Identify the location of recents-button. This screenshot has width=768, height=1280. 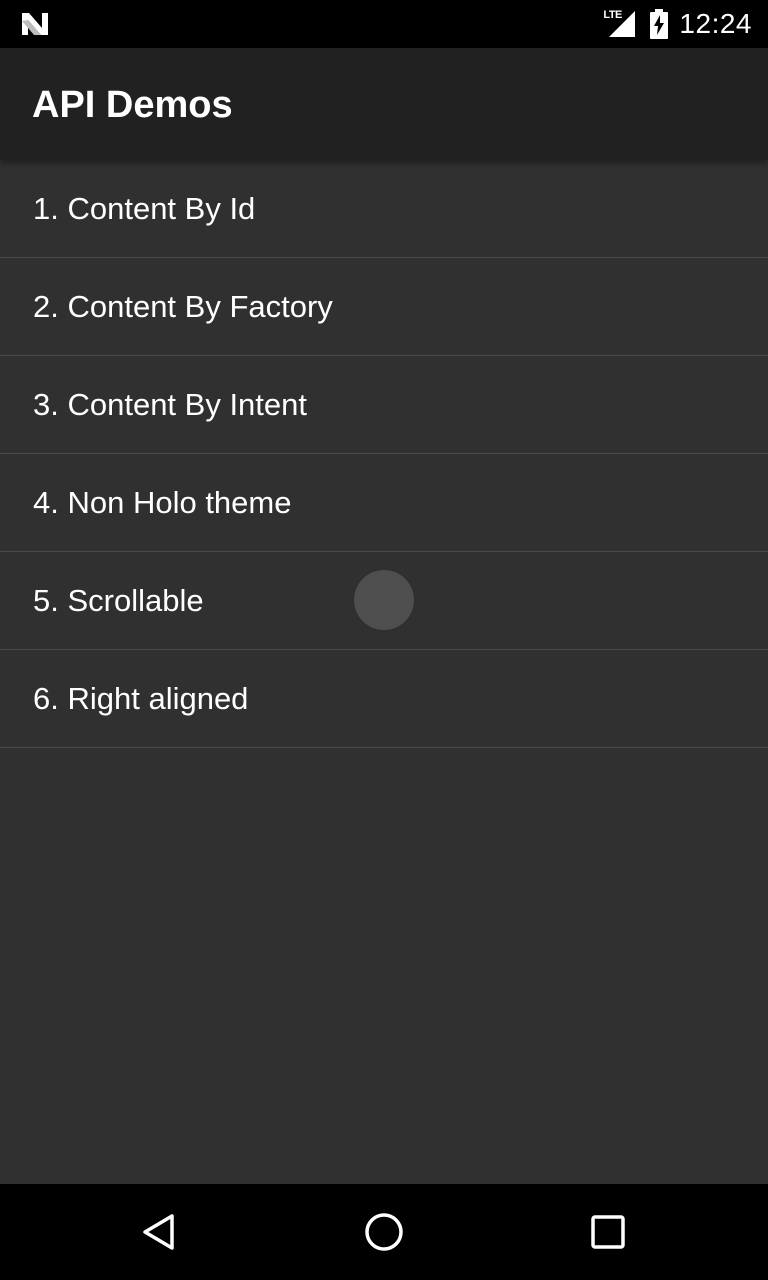
(608, 1232).